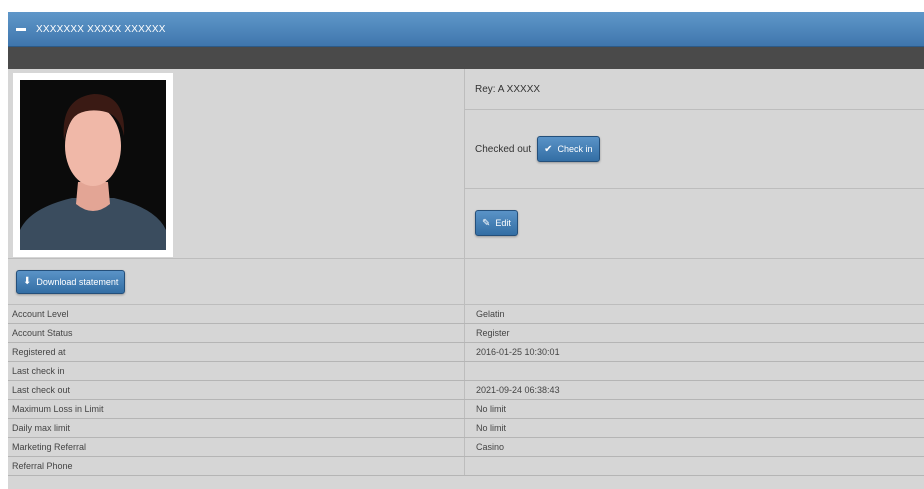 The width and height of the screenshot is (924, 489). Describe the element at coordinates (466, 314) in the screenshot. I see `table-row: Account Level Gelatin` at that location.